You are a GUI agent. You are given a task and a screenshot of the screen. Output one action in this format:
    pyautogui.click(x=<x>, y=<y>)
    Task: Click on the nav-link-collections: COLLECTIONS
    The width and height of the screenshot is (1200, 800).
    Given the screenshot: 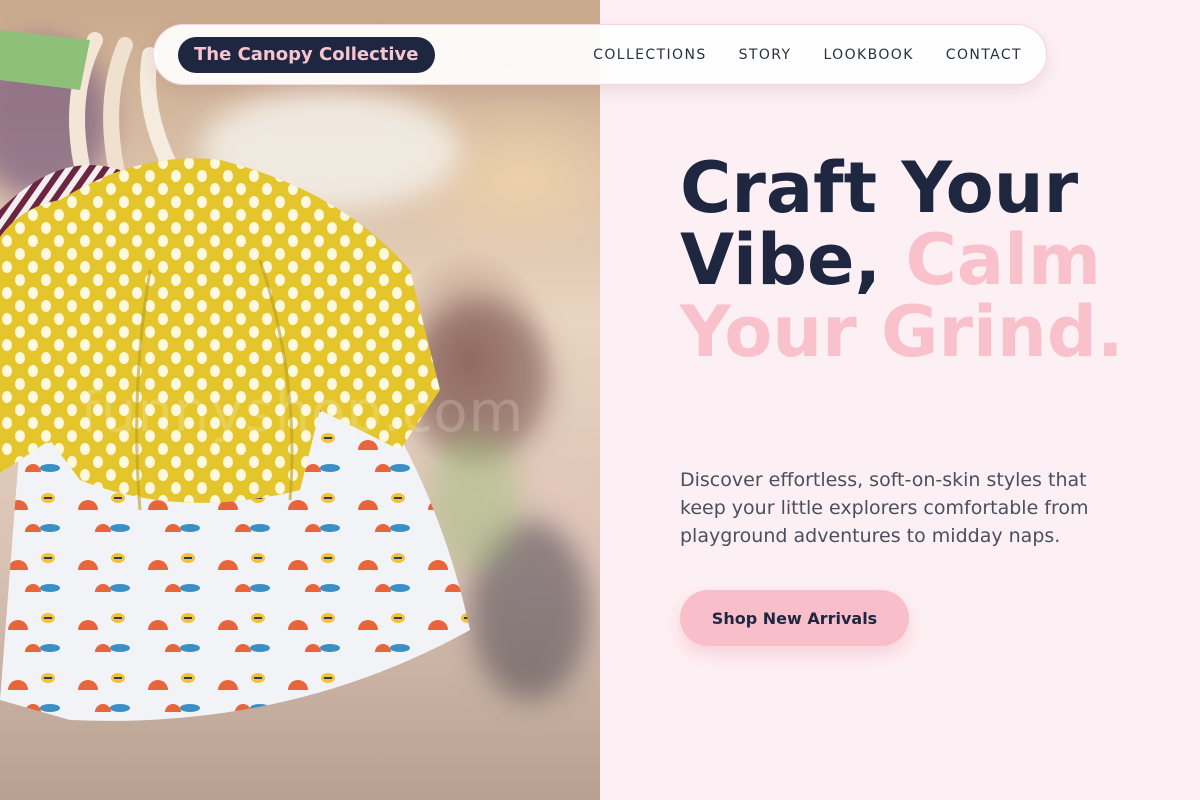 What is the action you would take?
    pyautogui.click(x=649, y=55)
    